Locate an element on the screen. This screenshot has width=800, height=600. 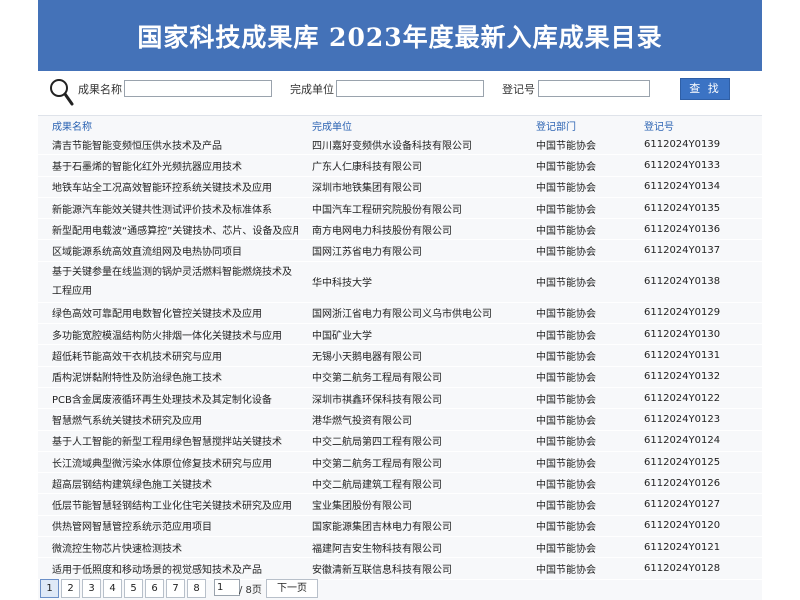
cell-unit: 中国汽车工程研究院股份有限公司 is located at coordinates (410, 208).